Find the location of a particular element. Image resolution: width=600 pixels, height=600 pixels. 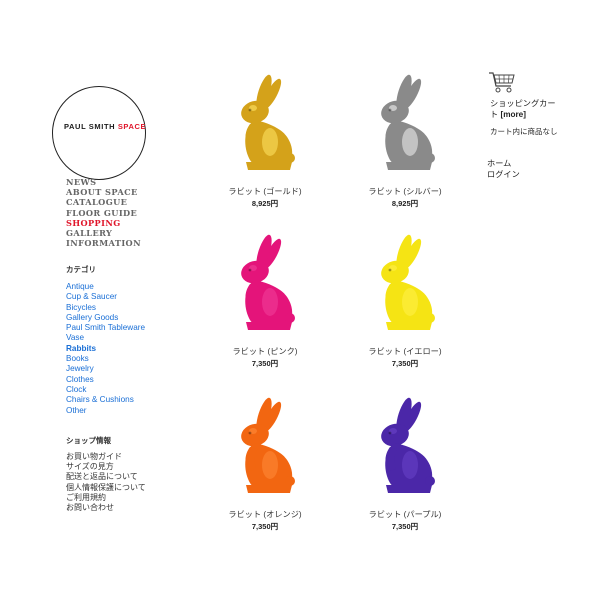

nav-item-shopping: SHOPPING is located at coordinates (103, 223).